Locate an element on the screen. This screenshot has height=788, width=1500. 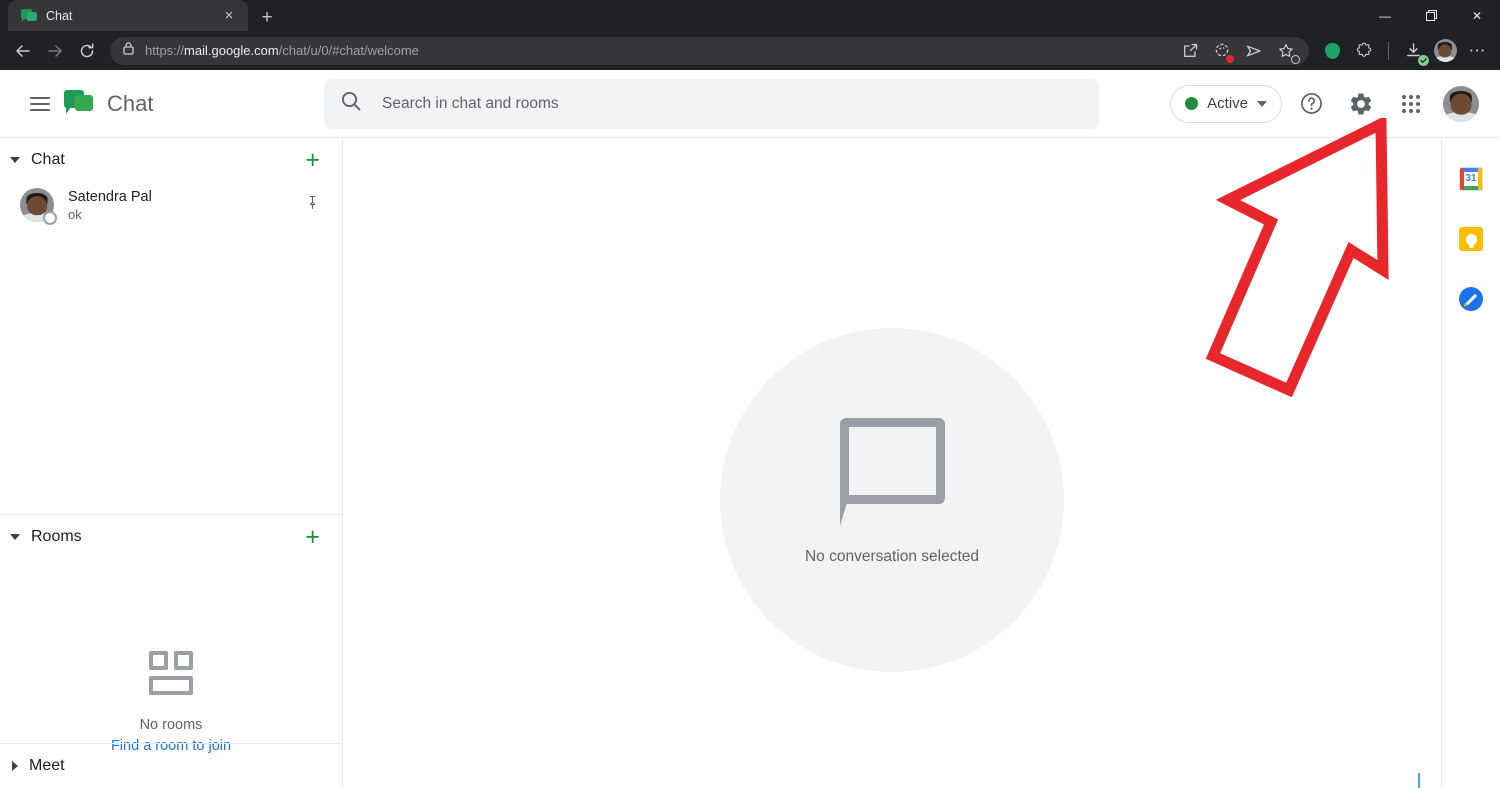
new-room-button: + is located at coordinates (312, 537).